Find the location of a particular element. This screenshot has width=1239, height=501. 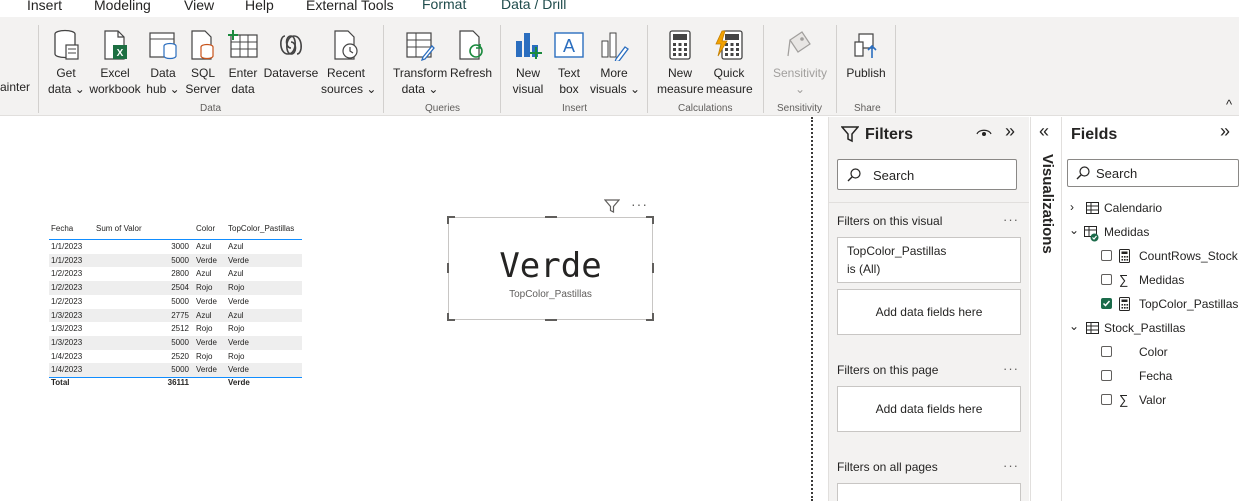

publish-button: Publish is located at coordinates (866, 54).